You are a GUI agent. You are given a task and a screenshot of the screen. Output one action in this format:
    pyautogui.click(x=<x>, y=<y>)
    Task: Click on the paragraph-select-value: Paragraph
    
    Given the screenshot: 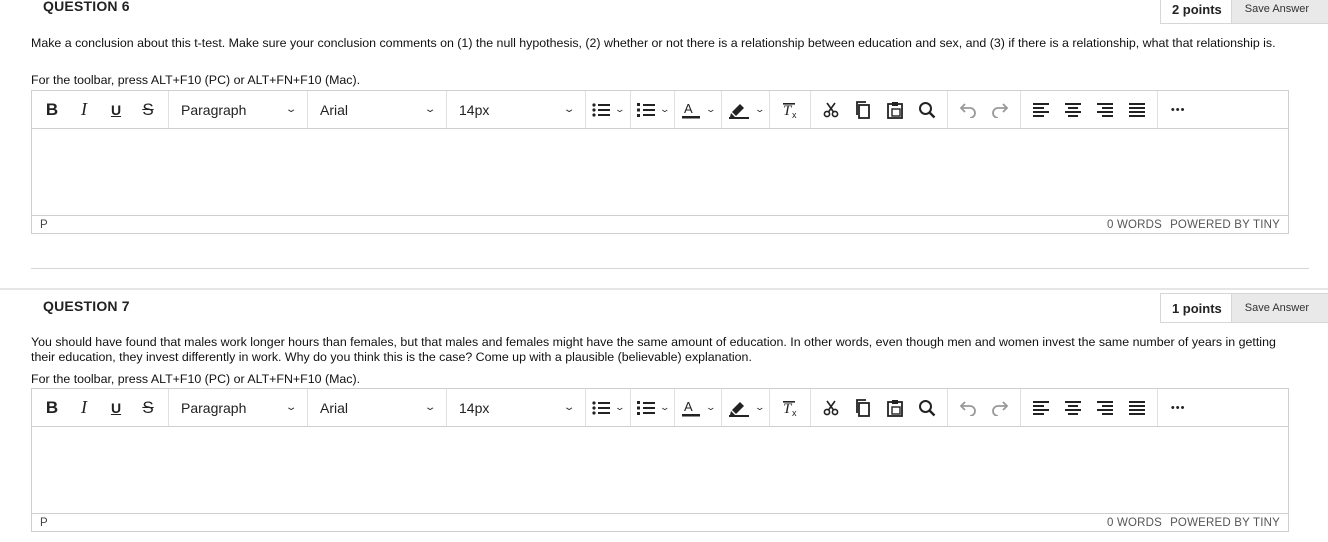 What is the action you would take?
    pyautogui.click(x=214, y=109)
    